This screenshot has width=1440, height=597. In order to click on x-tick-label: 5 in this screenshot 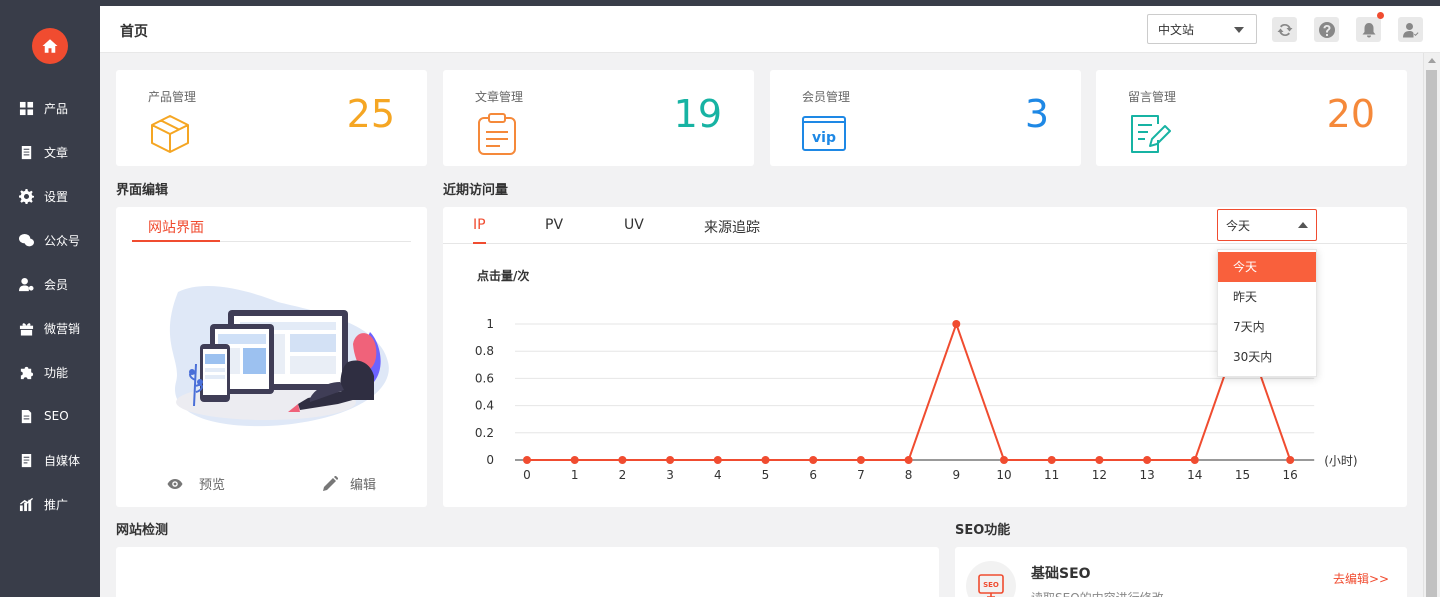, I will do `click(766, 475)`.